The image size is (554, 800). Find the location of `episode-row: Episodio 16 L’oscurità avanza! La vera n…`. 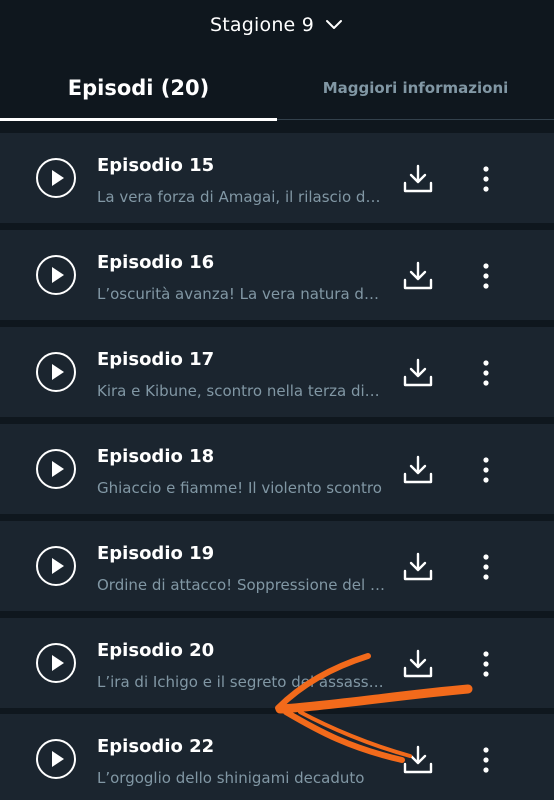

episode-row: Episodio 16 L’oscurità avanza! La vera n… is located at coordinates (277, 275).